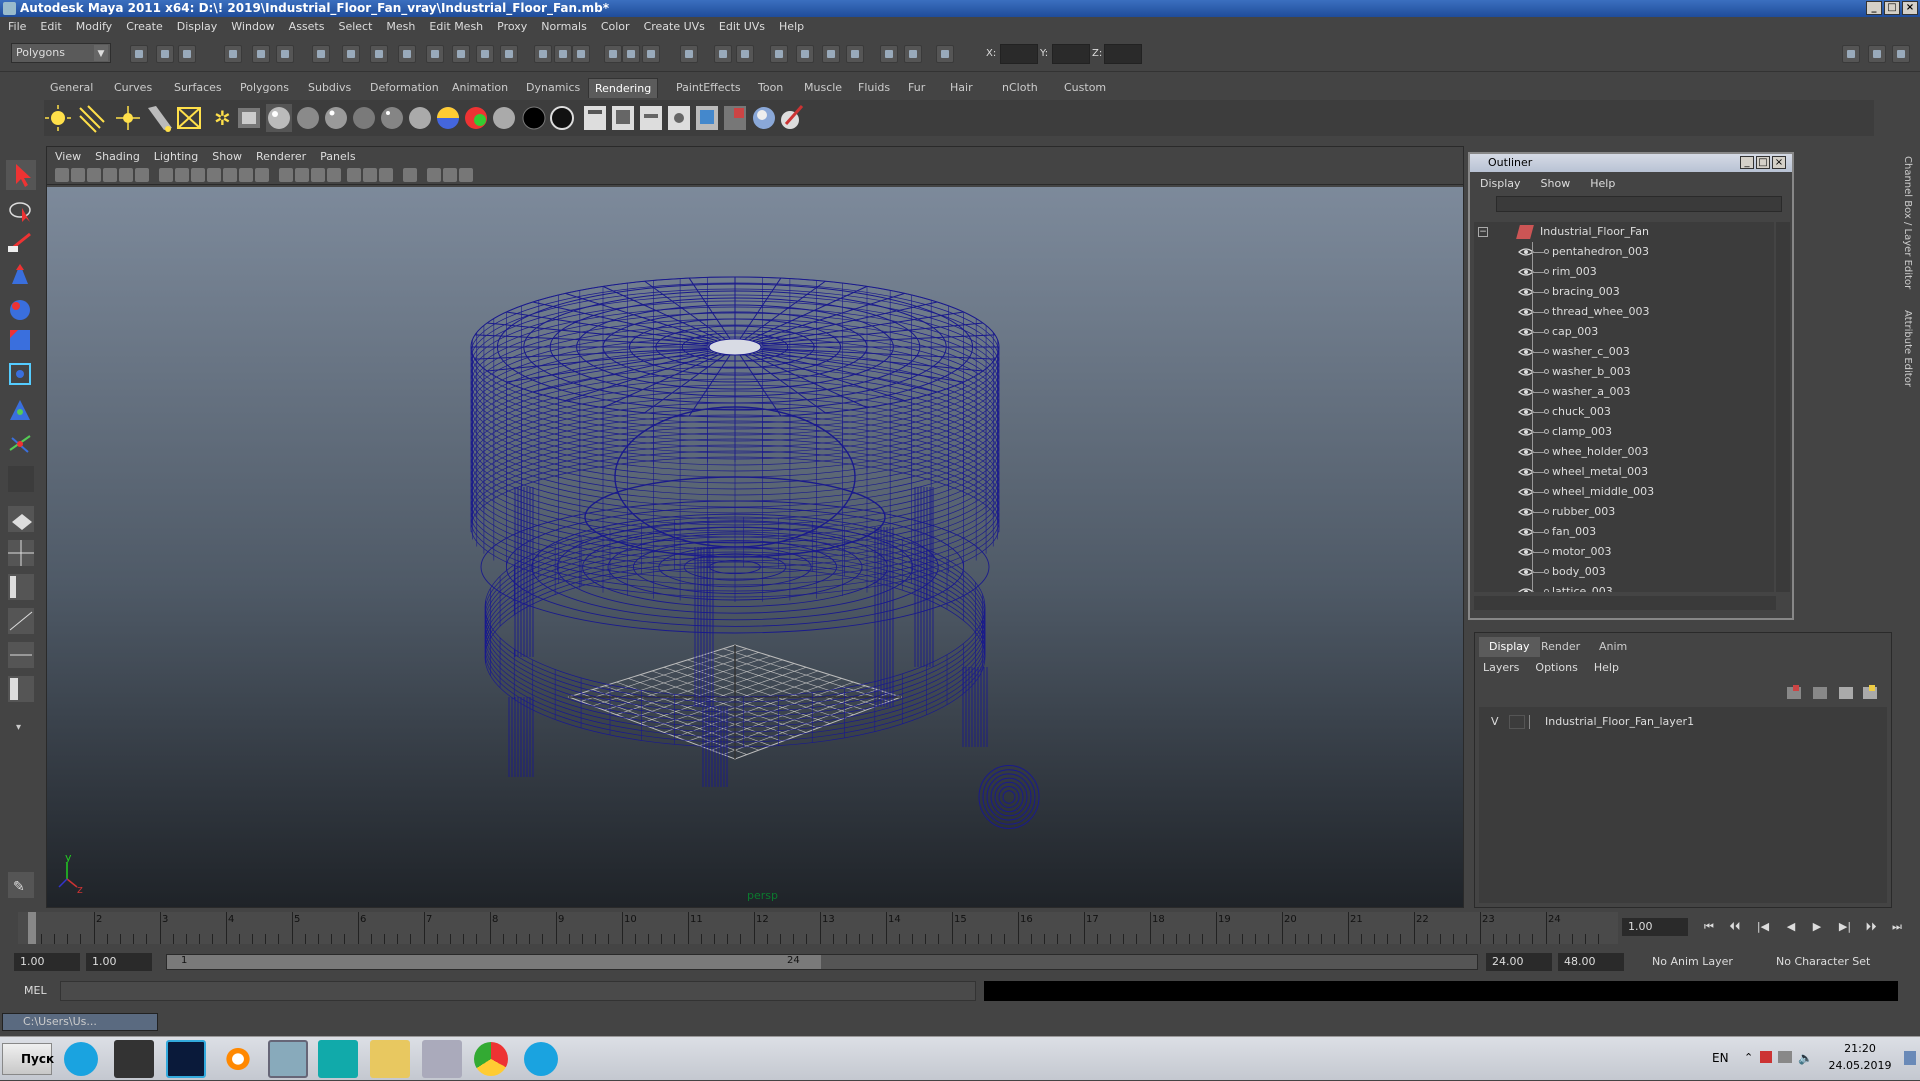 The width and height of the screenshot is (1920, 1081). I want to click on show-manipulator-icon, so click(20, 444).